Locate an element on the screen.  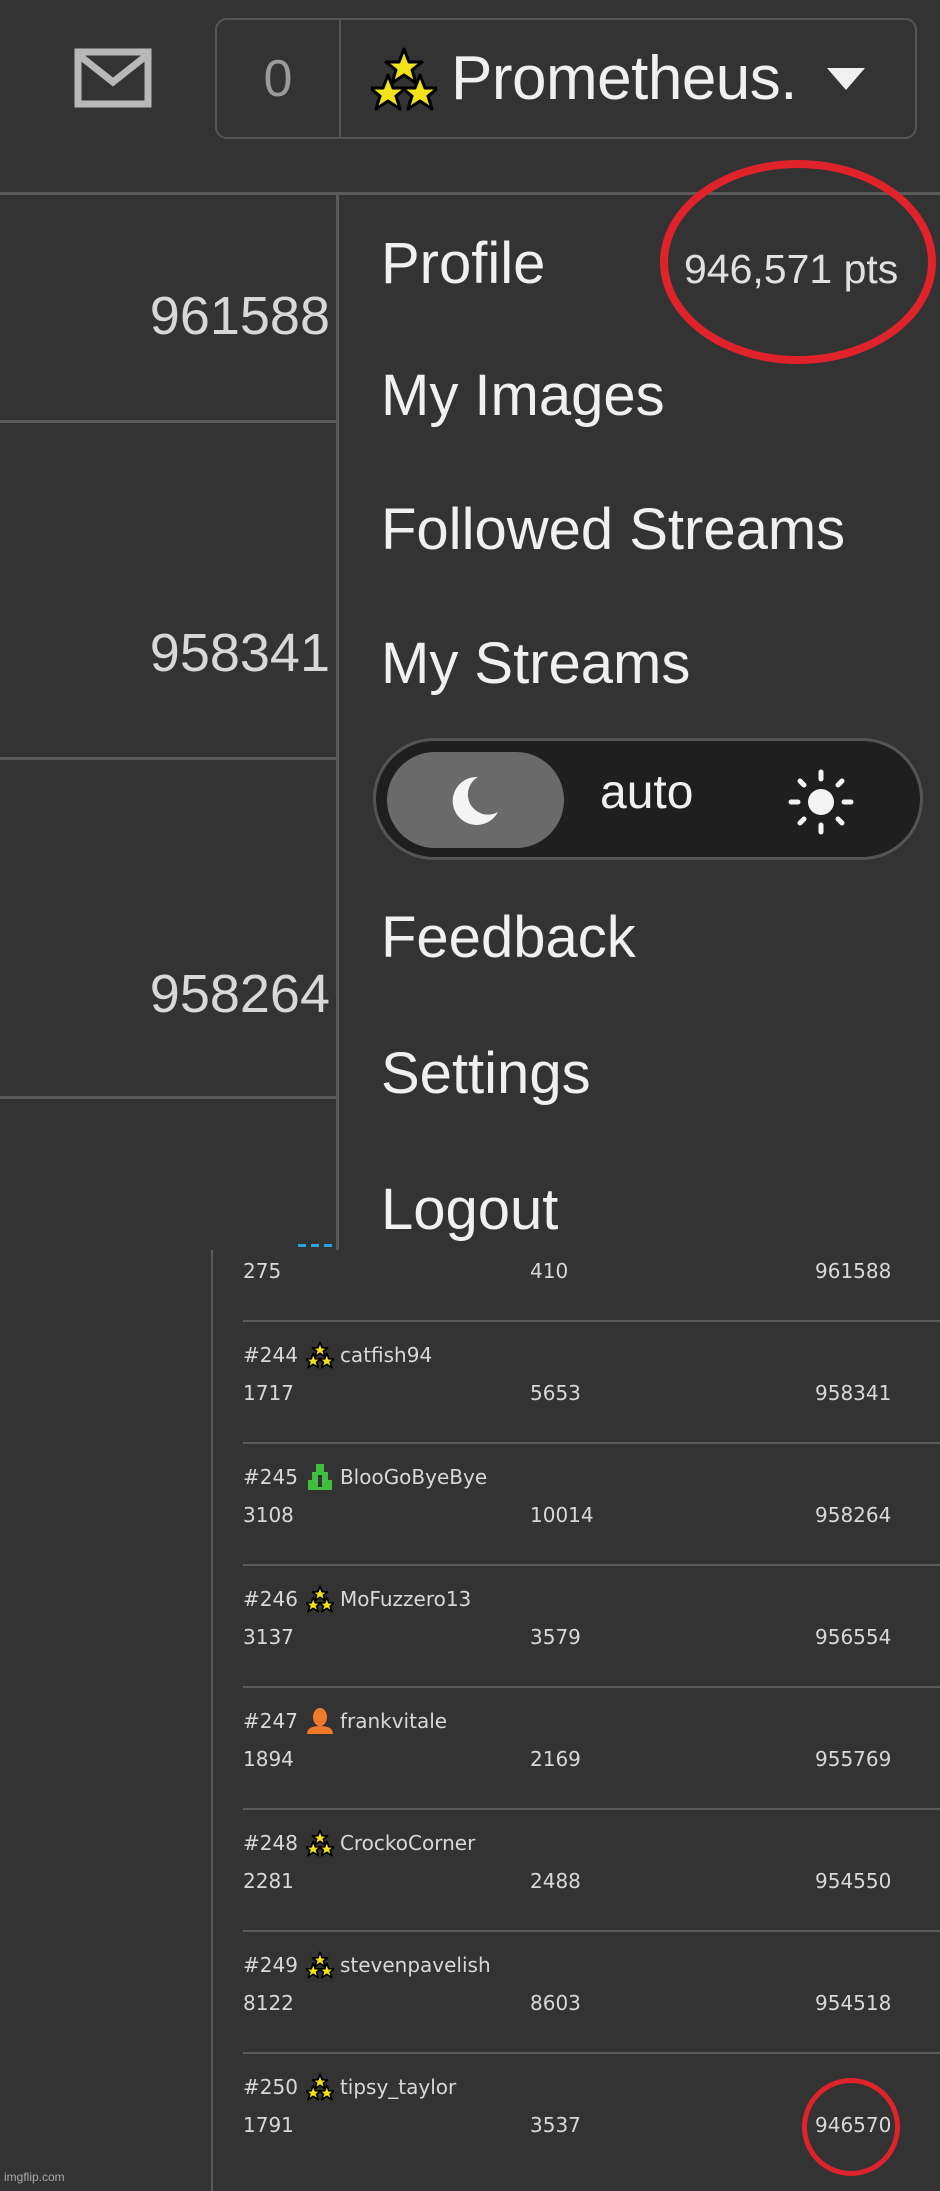
leaderboard-row: #247 frankvitale 1894 2169 955769 is located at coordinates (591, 1761).